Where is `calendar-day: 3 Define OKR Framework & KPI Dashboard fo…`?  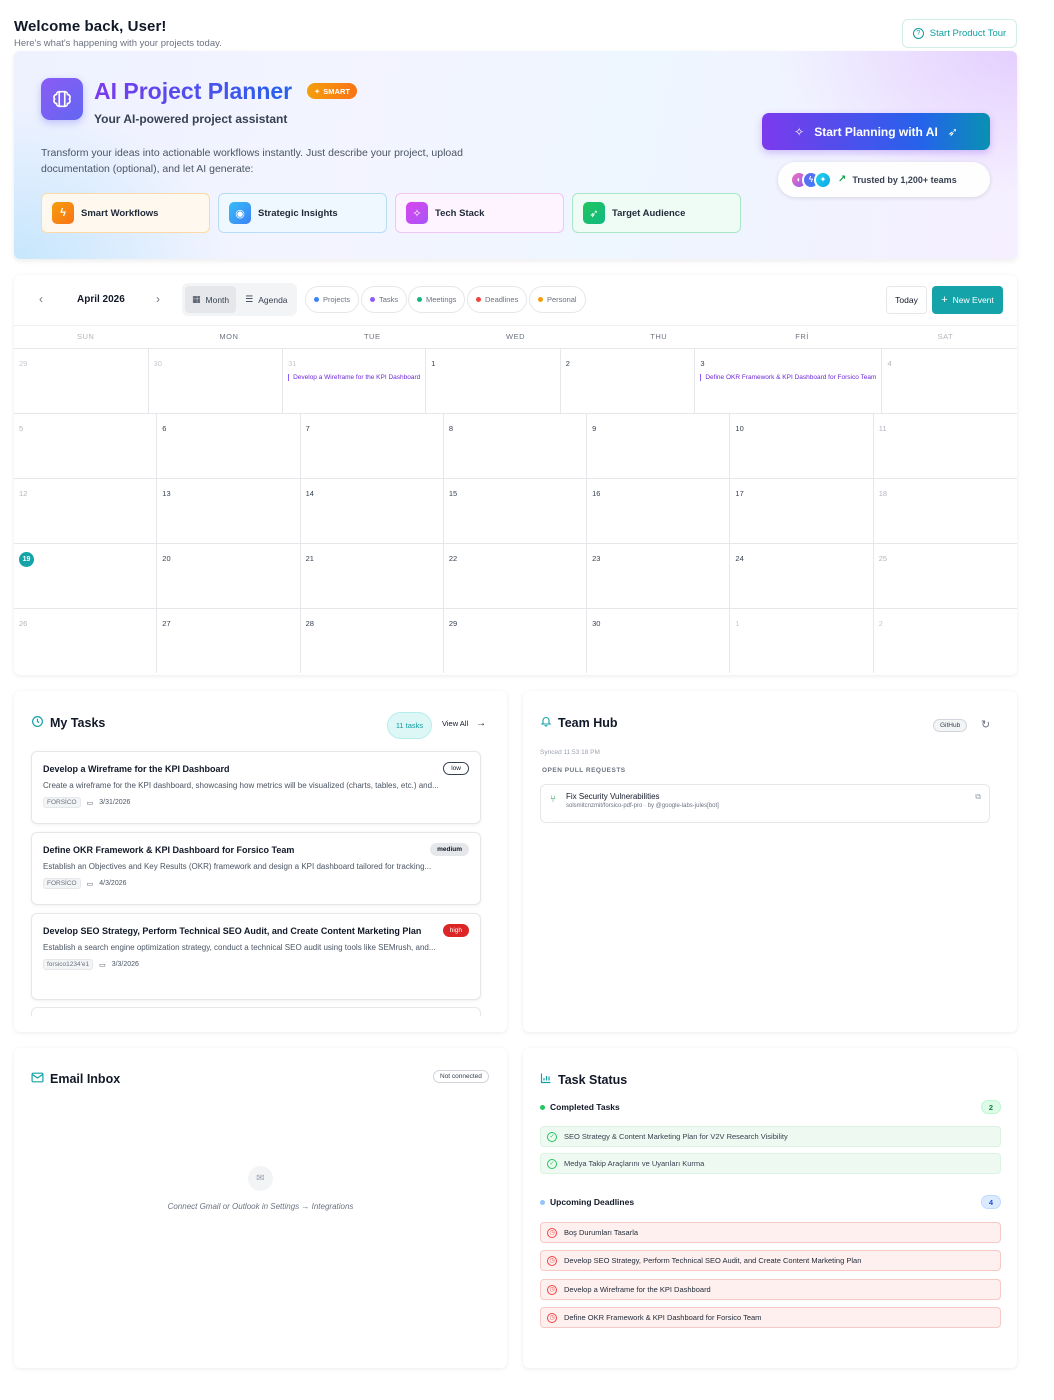 calendar-day: 3 Define OKR Framework & KPI Dashboard fo… is located at coordinates (789, 381).